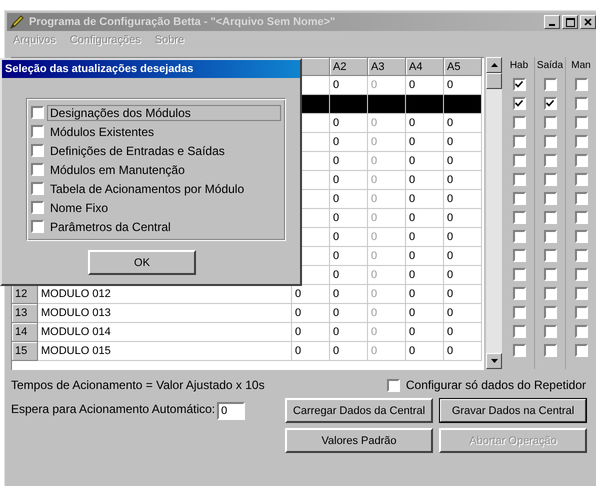 The width and height of the screenshot is (596, 486). What do you see at coordinates (182, 22) in the screenshot?
I see `window-title: Programa de Configuração Betta - "<Arquivo Sem Nome>"` at bounding box center [182, 22].